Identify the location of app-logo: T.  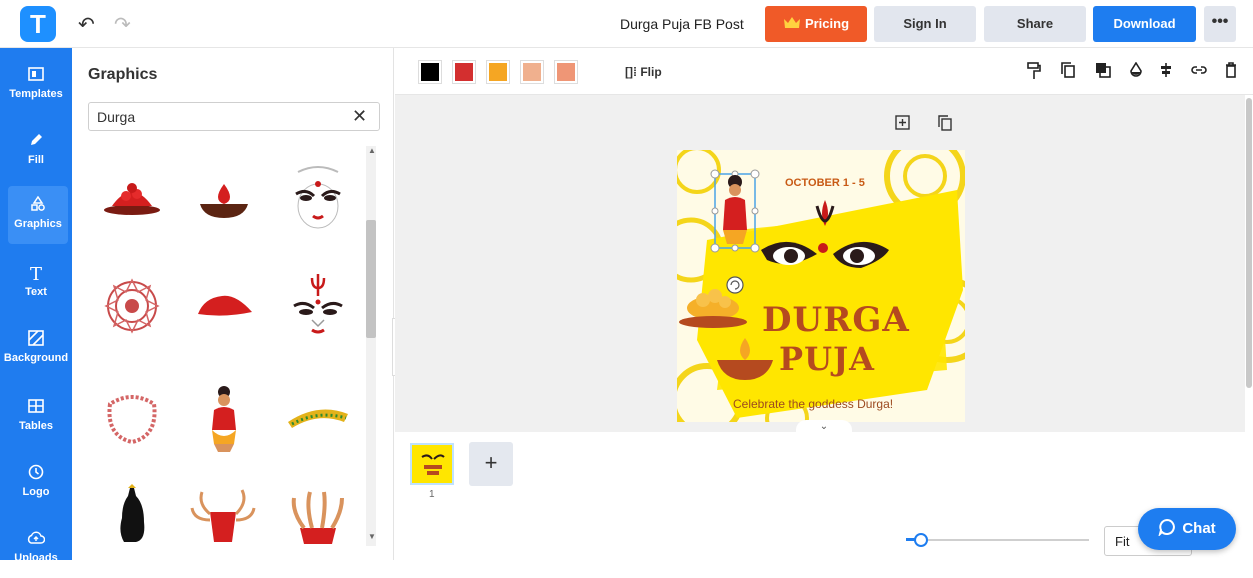
(38, 24).